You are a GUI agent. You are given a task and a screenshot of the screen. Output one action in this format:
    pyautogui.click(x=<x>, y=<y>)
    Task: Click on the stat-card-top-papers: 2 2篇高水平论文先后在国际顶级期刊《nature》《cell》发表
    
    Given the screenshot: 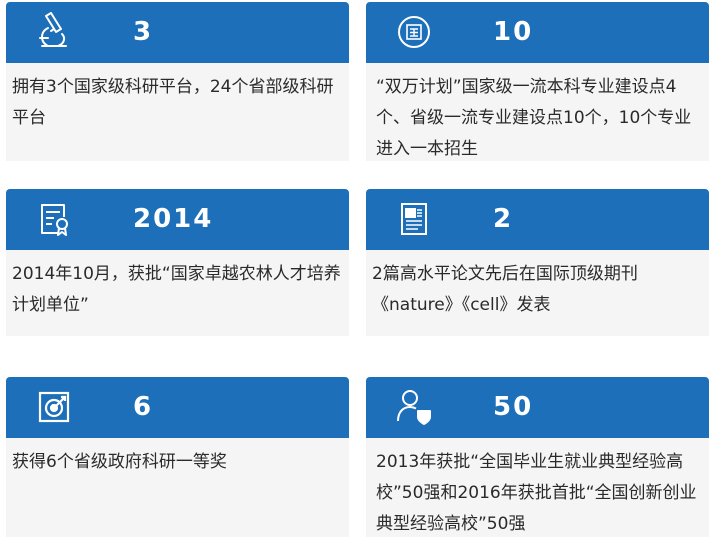 What is the action you would take?
    pyautogui.click(x=537, y=262)
    